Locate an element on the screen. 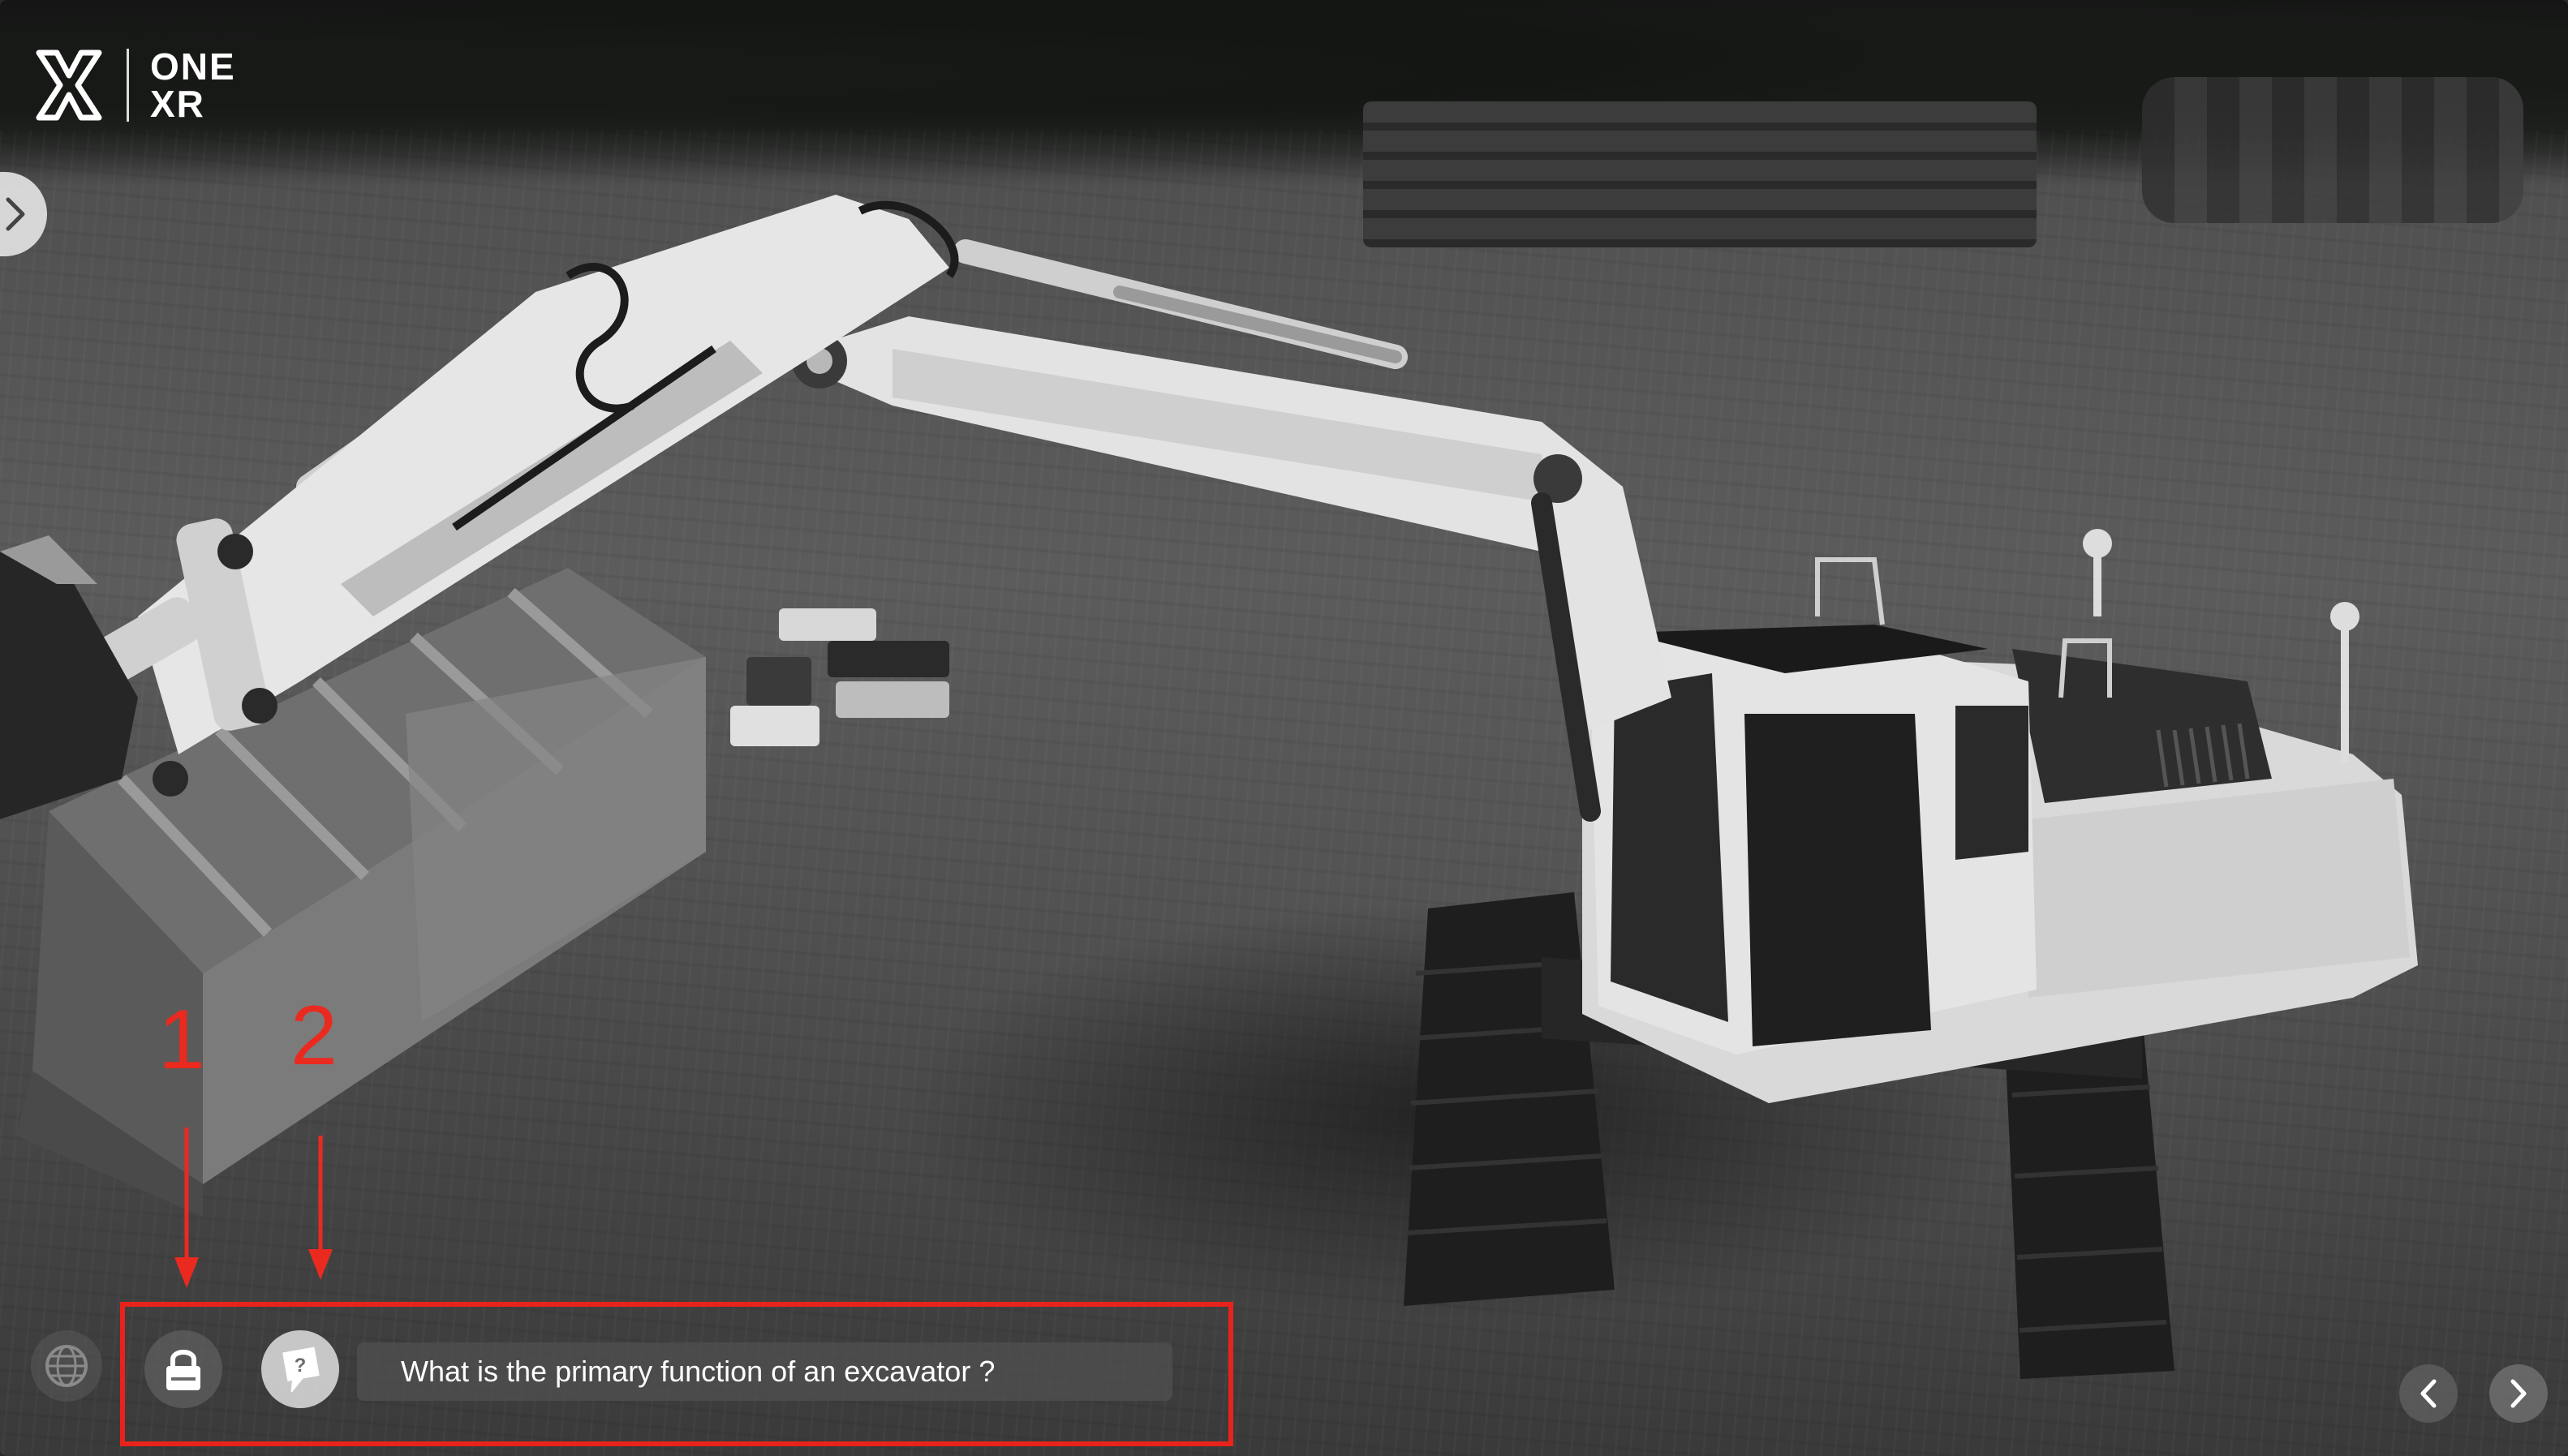 This screenshot has width=2568, height=1456. logo-text-line2: XR is located at coordinates (177, 104).